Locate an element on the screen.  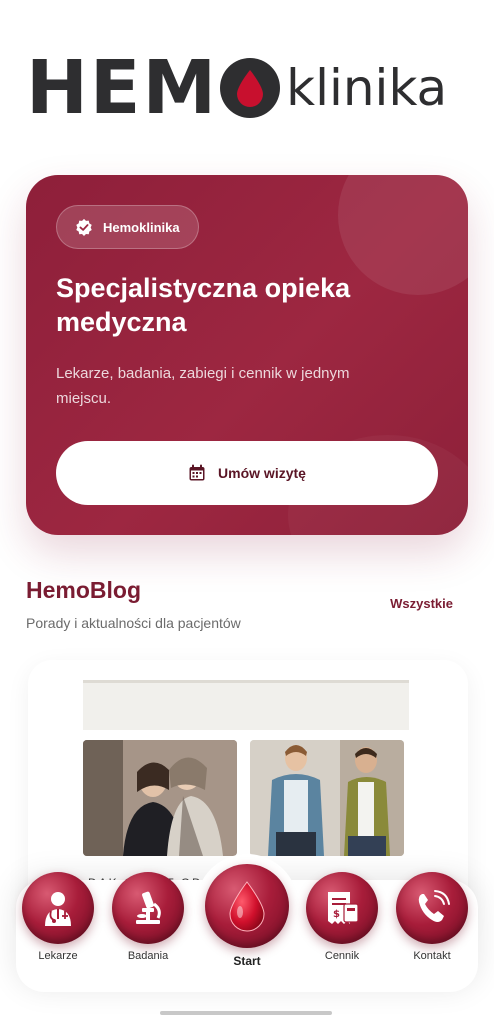
badge-label: Hemoklinika is located at coordinates (141, 227).